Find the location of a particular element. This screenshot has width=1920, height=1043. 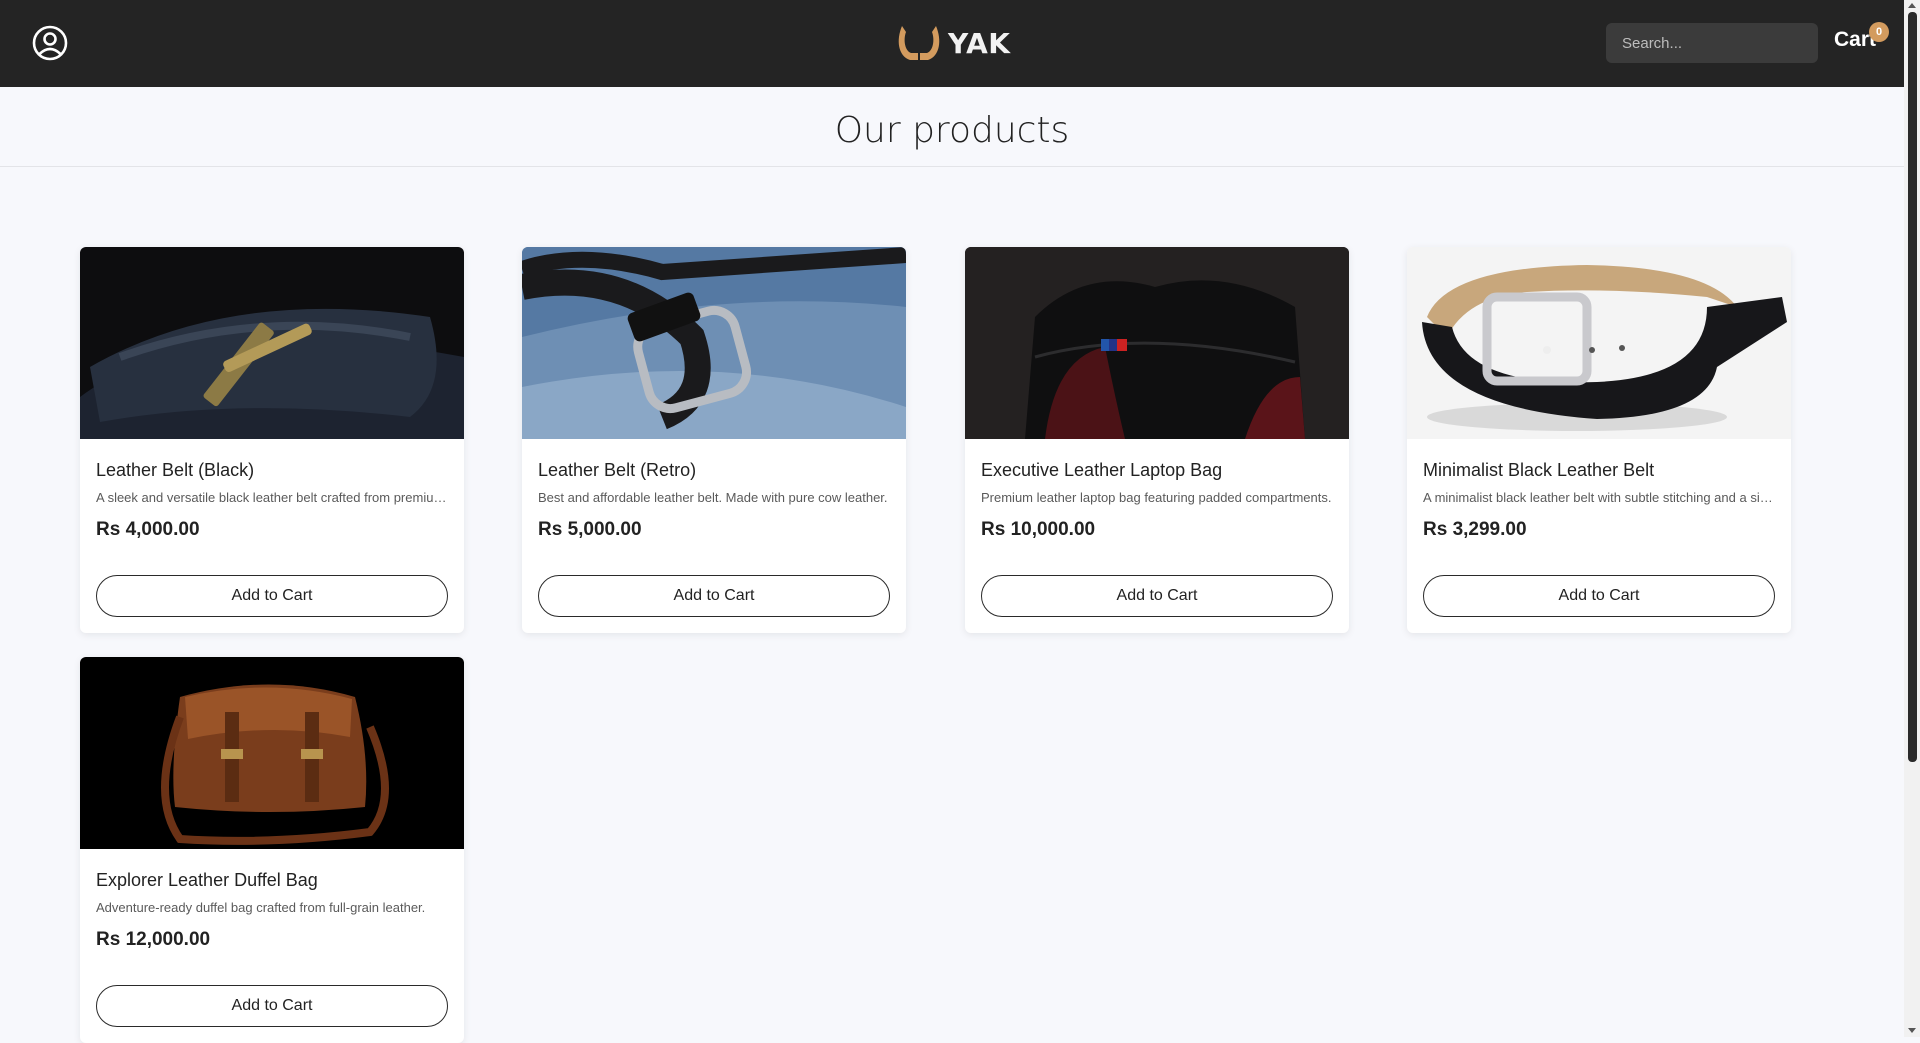

user-circle-icon is located at coordinates (50, 43).